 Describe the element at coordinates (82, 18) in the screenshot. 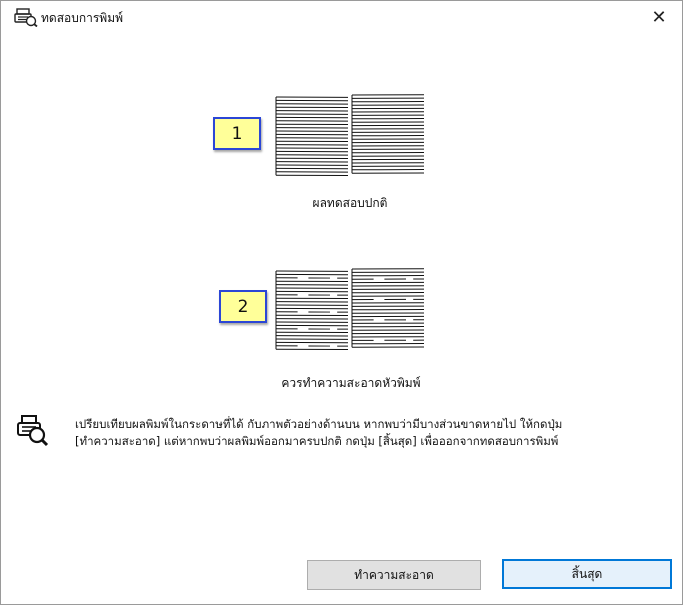

I see `window-title: ทดสอบการพิมพ์` at that location.